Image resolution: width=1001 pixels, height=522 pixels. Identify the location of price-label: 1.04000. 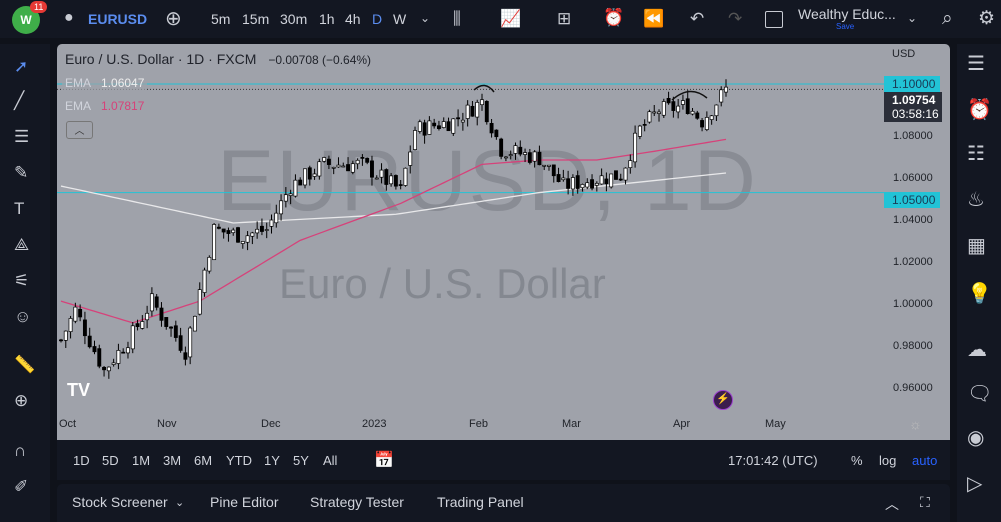
(913, 220).